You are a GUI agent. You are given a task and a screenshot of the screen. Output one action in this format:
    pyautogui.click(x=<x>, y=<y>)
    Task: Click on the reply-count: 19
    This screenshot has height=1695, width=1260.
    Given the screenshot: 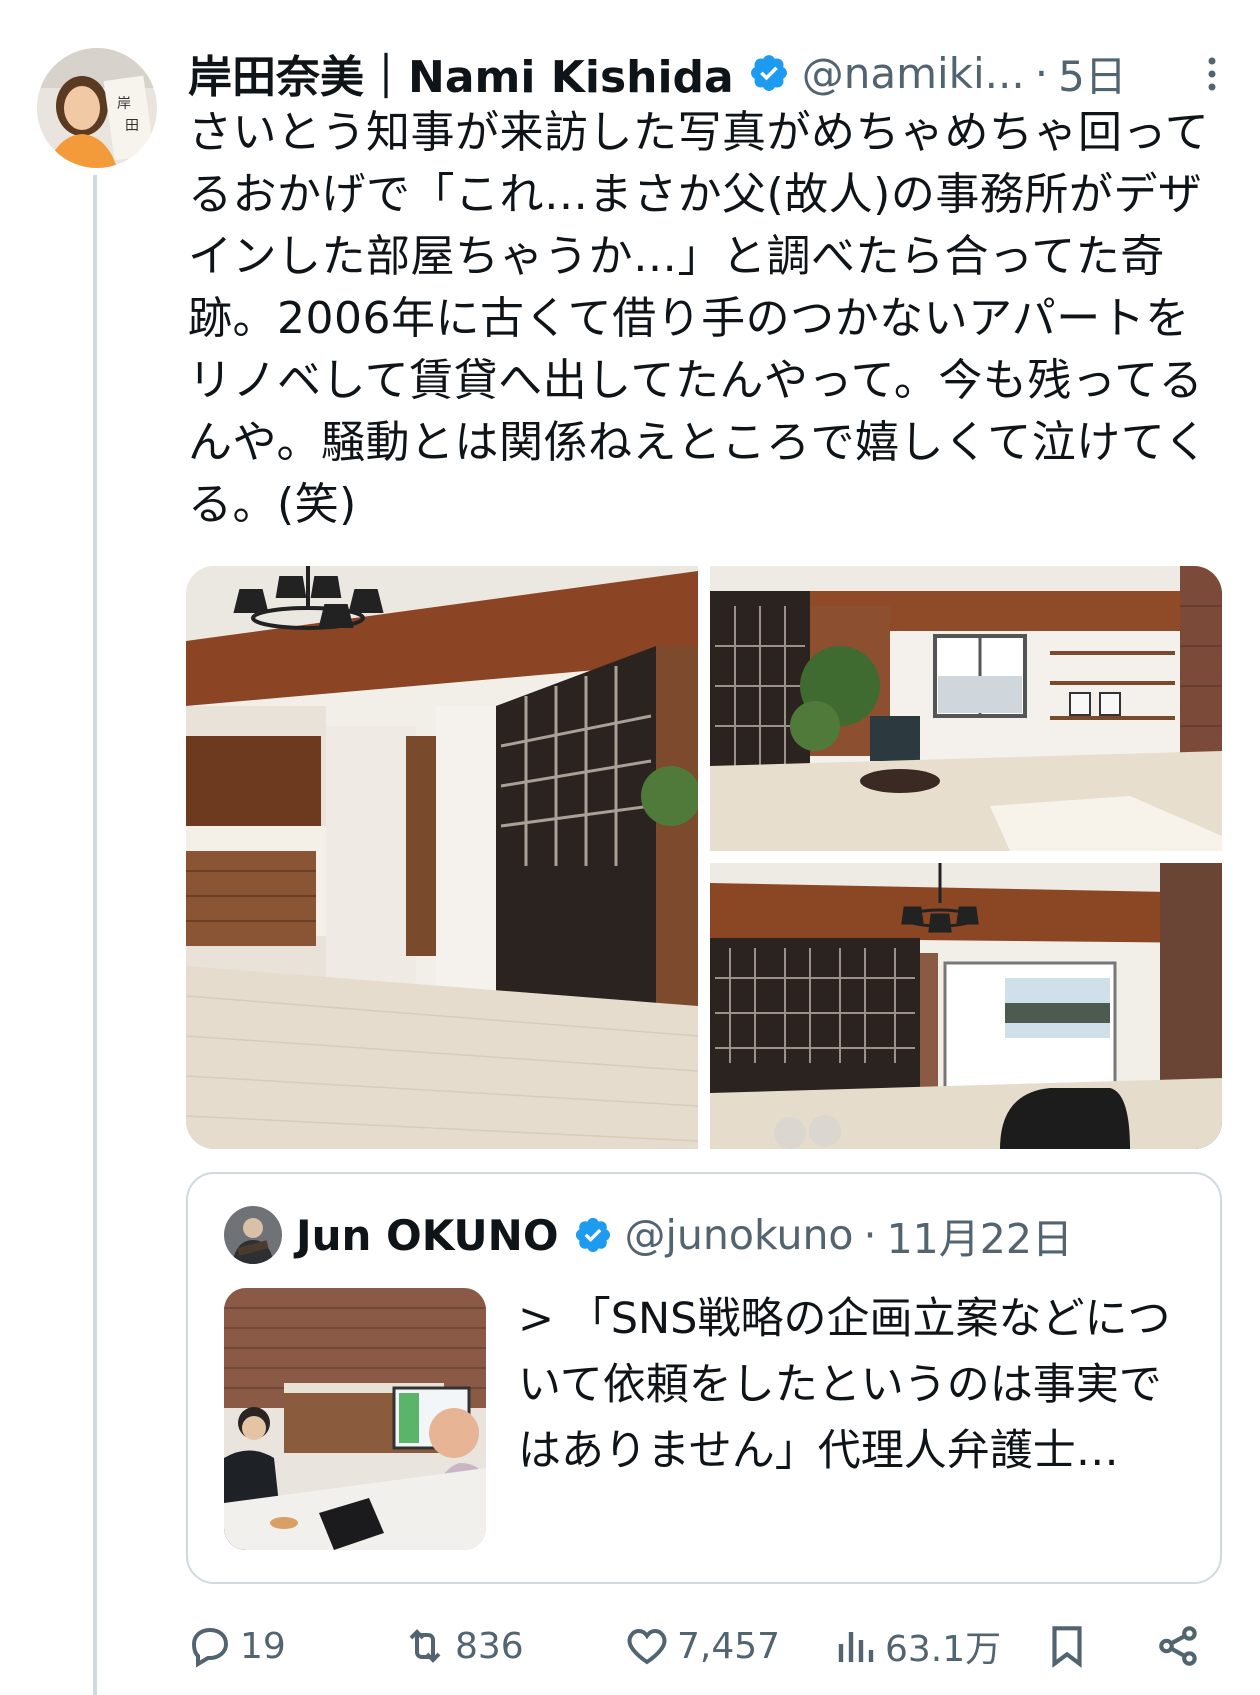 What is the action you would take?
    pyautogui.click(x=263, y=1646)
    